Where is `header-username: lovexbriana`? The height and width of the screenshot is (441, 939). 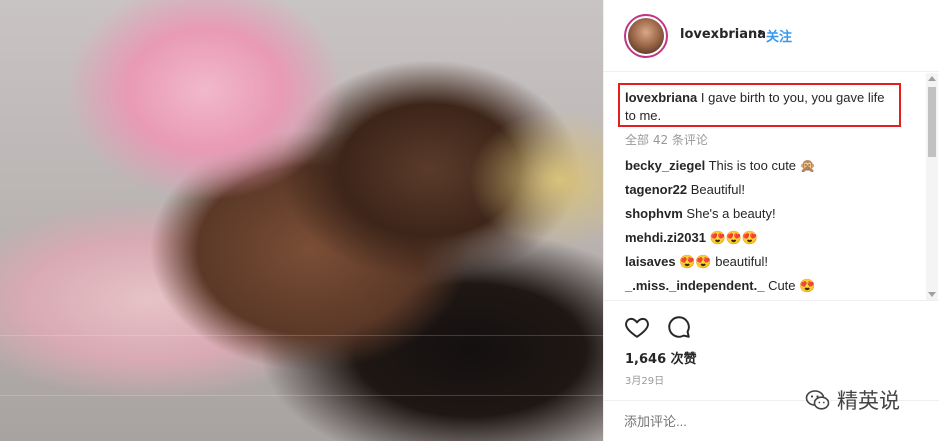
header-username: lovexbriana is located at coordinates (723, 34).